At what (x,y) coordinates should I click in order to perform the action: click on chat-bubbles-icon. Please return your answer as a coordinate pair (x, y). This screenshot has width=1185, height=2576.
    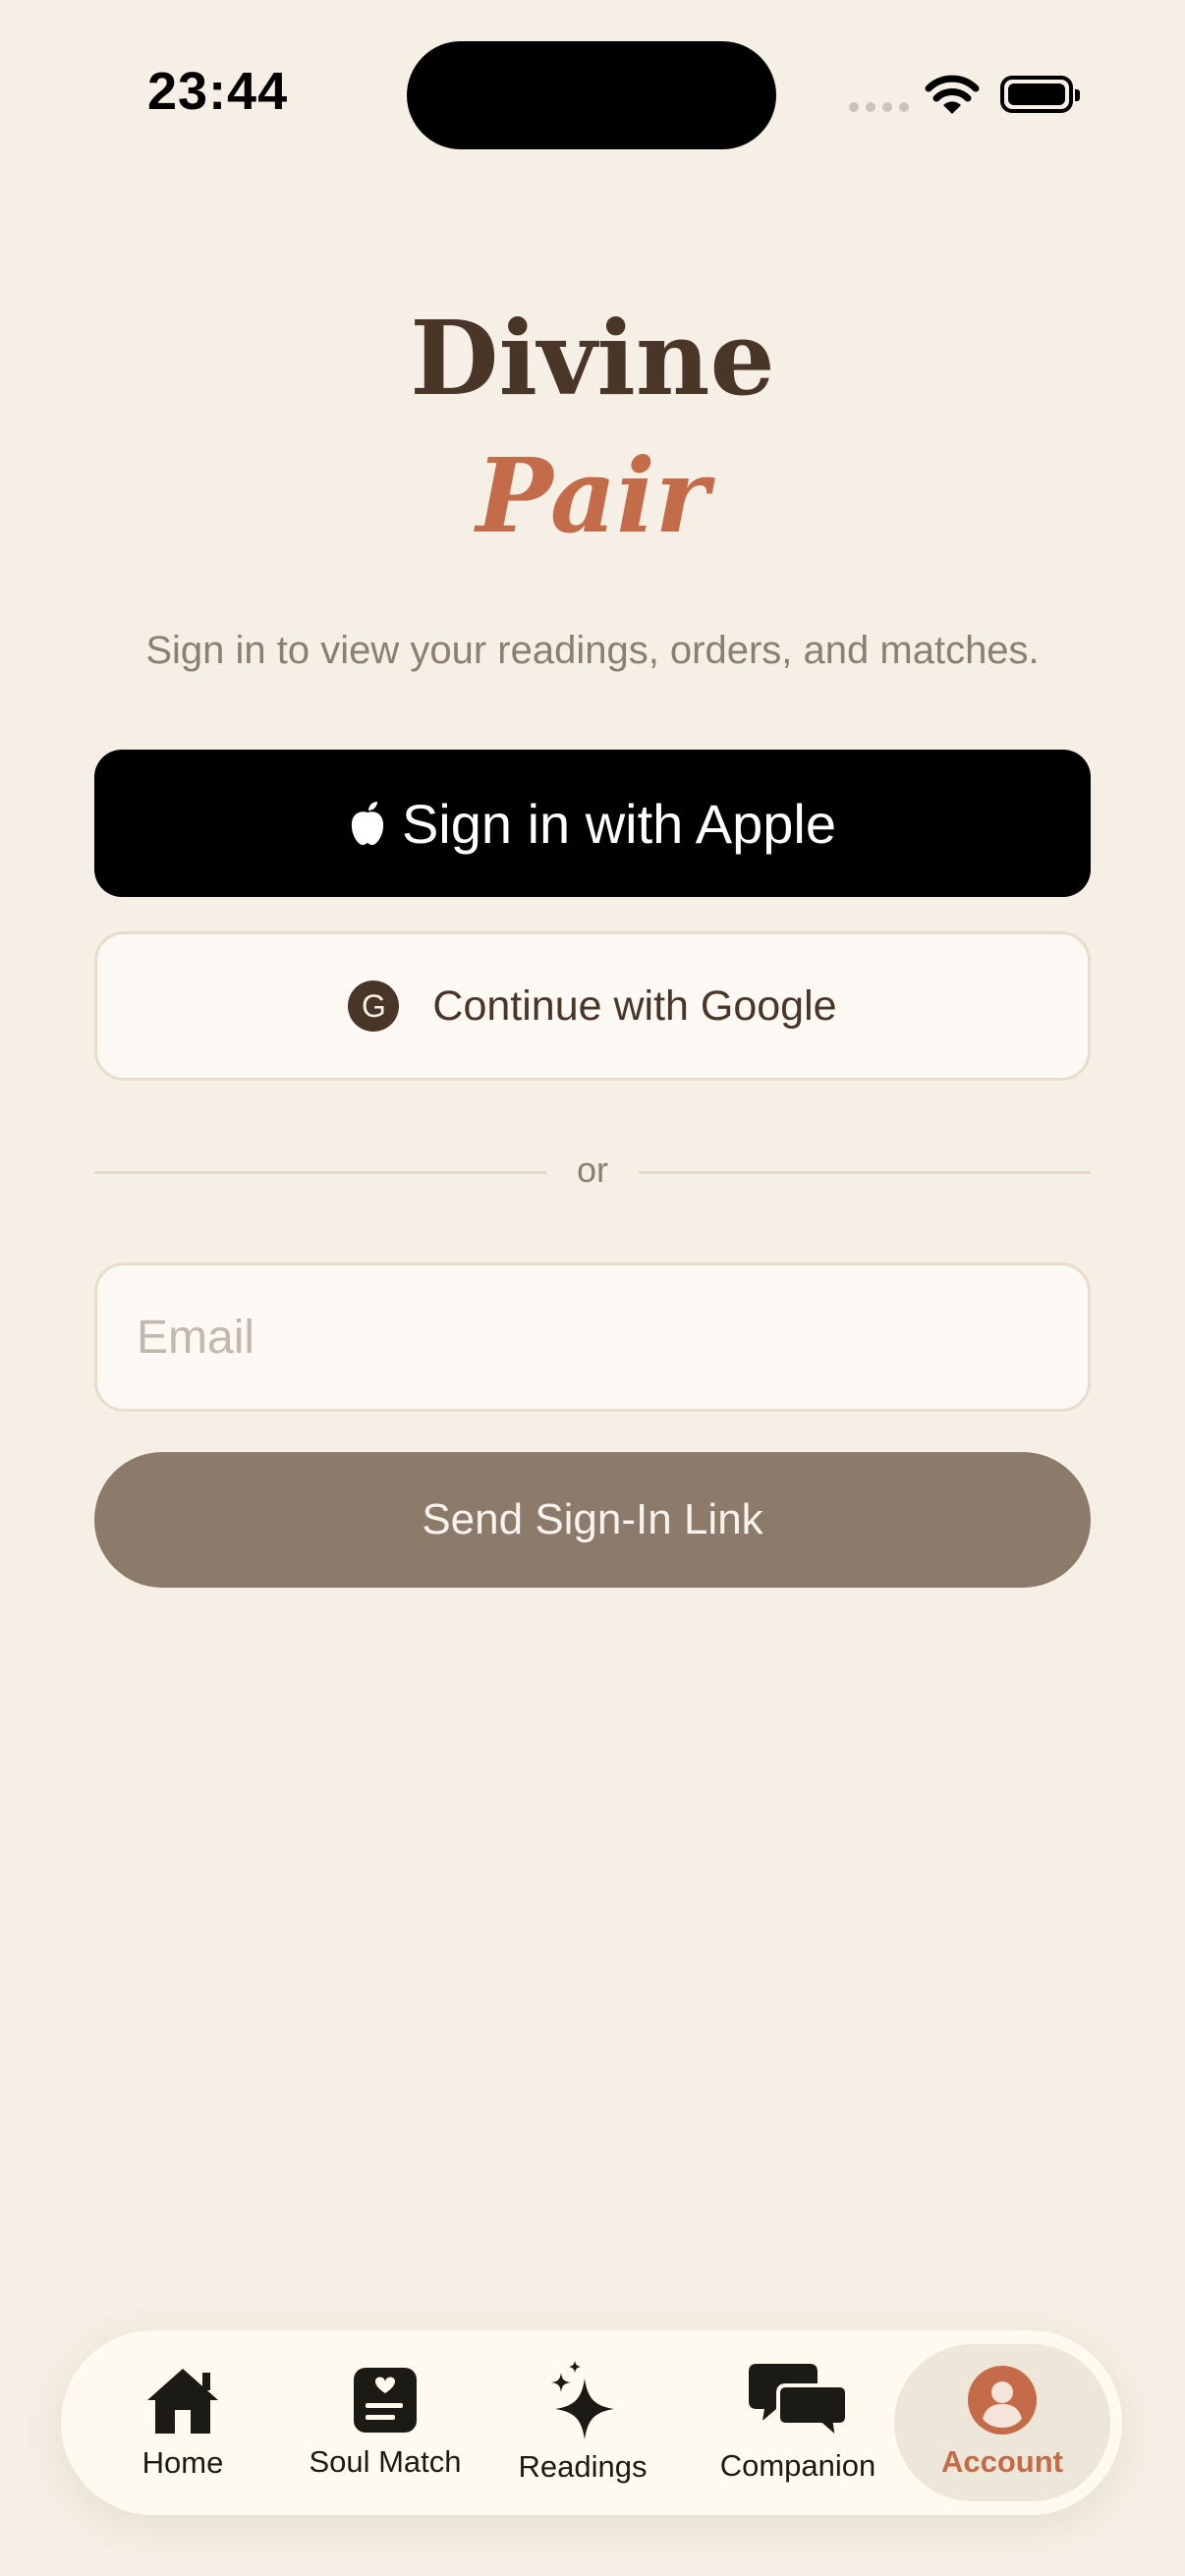
    Looking at the image, I should click on (798, 2401).